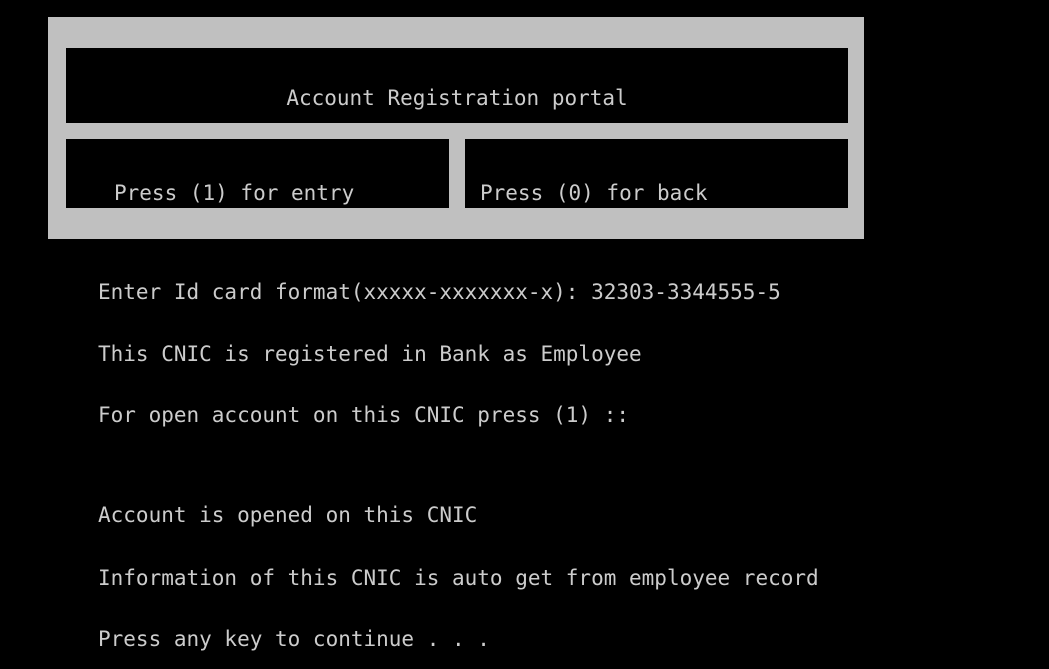 This screenshot has height=669, width=1049. Describe the element at coordinates (656, 173) in the screenshot. I see `menu-option-back-box: Press (0) for back` at that location.